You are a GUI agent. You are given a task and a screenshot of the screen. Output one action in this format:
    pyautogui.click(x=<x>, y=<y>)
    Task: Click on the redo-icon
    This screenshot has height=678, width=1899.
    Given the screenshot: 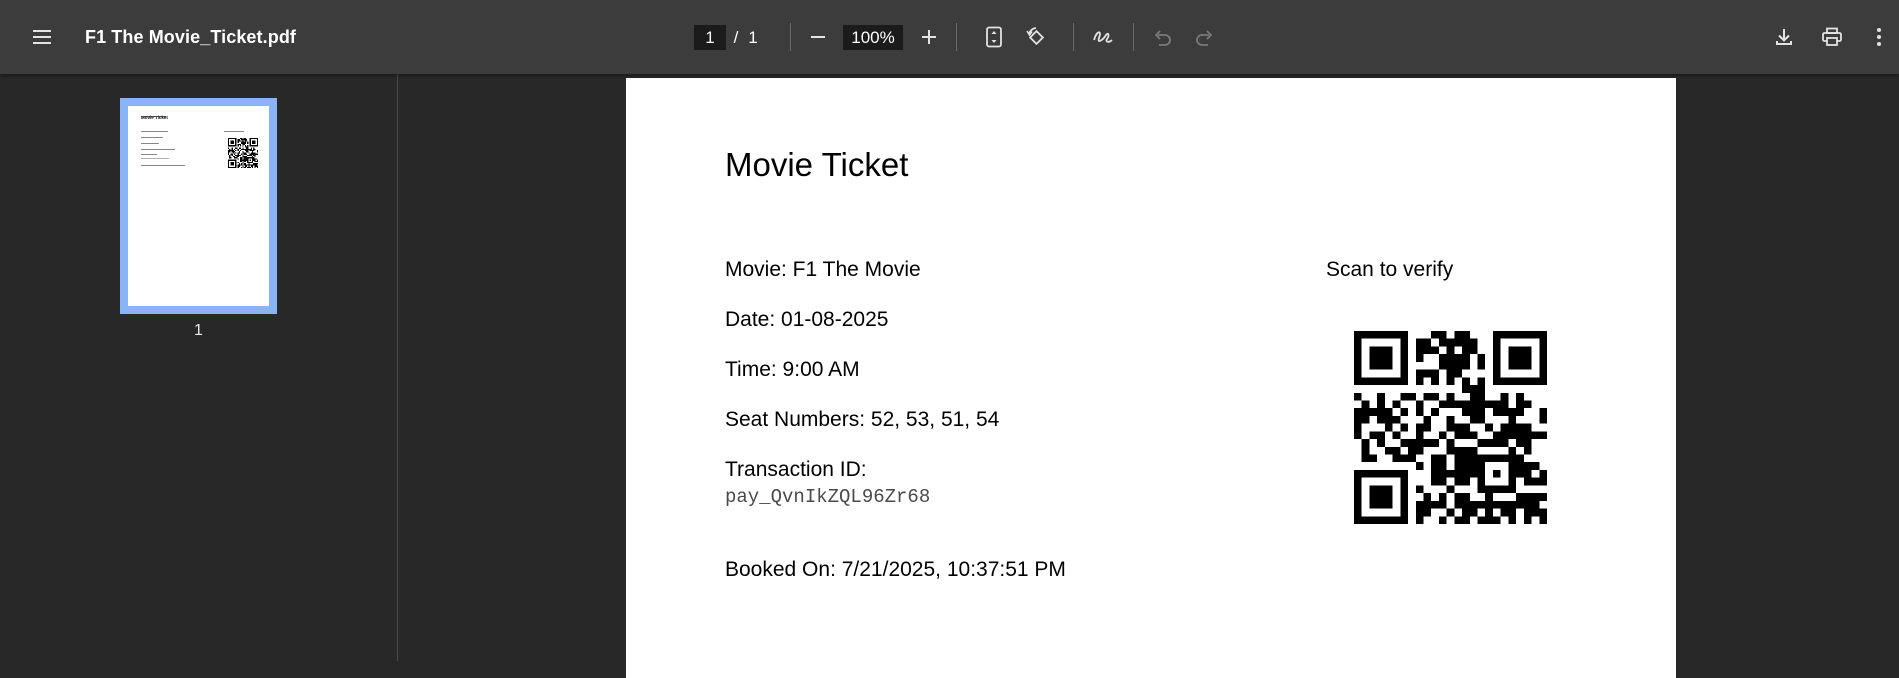 What is the action you would take?
    pyautogui.click(x=1205, y=37)
    